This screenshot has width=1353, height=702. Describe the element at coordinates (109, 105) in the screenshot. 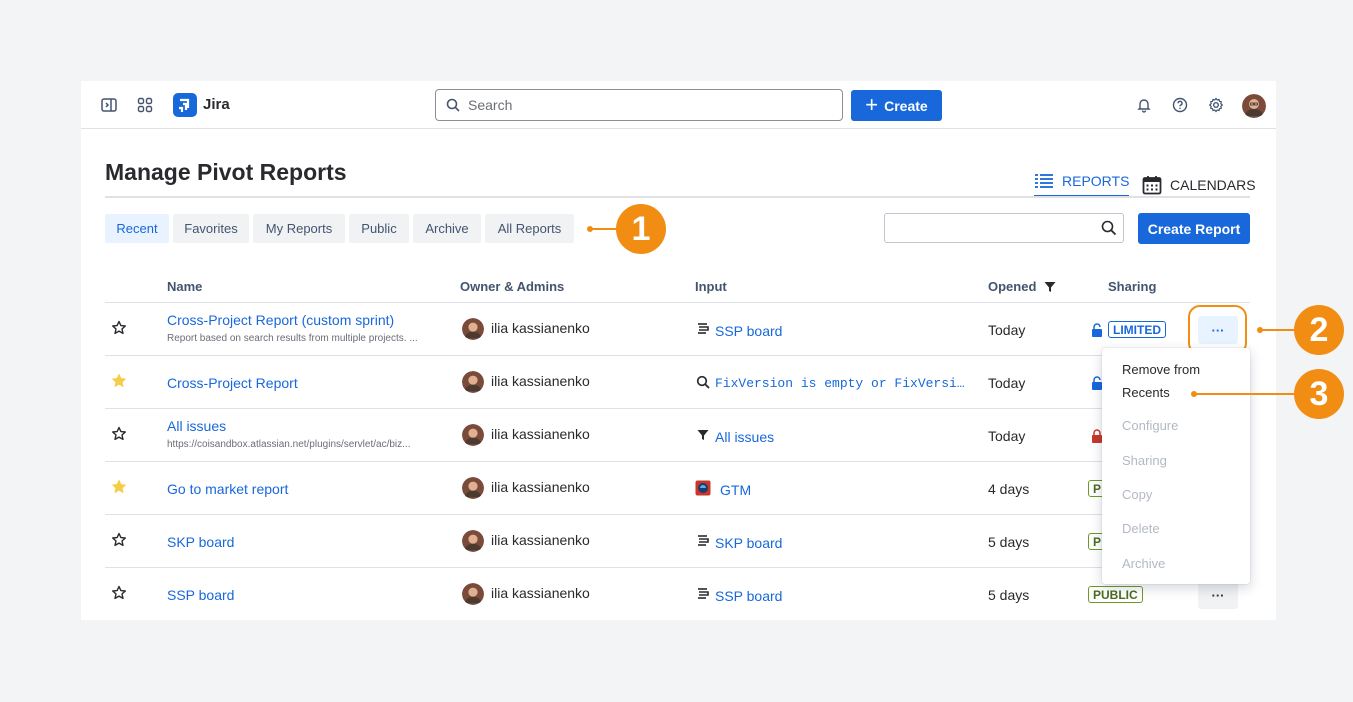

I see `sidebar-toggle-icon` at that location.